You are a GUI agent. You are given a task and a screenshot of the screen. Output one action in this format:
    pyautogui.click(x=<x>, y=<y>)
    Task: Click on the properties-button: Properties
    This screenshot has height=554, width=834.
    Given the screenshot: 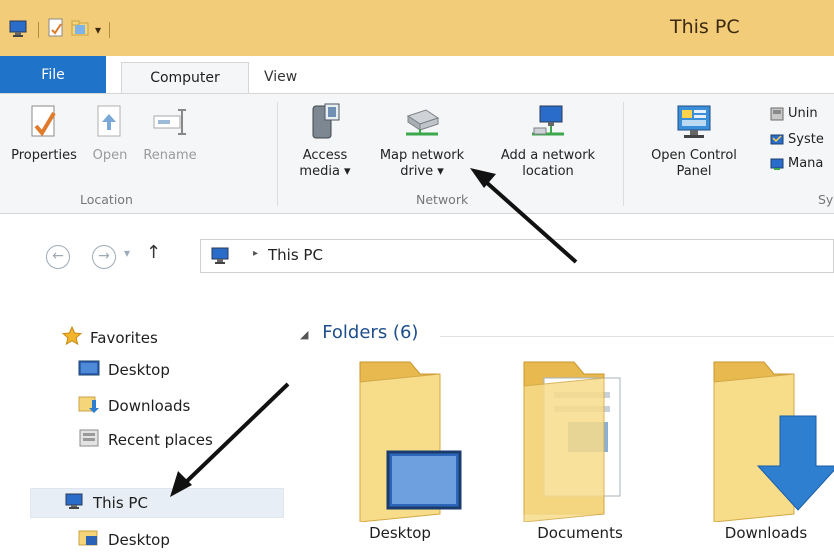 What is the action you would take?
    pyautogui.click(x=44, y=133)
    